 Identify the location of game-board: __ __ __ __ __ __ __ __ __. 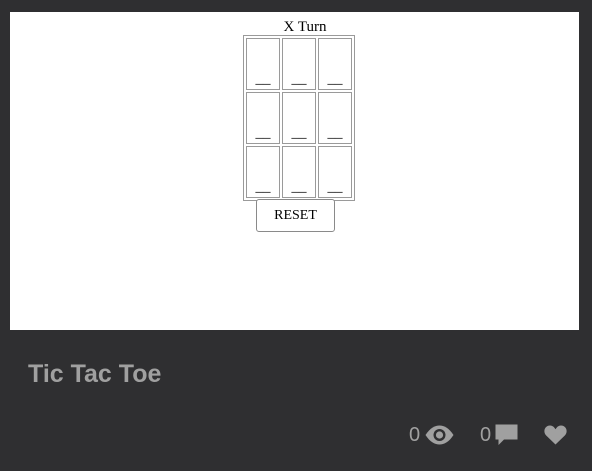
(299, 118).